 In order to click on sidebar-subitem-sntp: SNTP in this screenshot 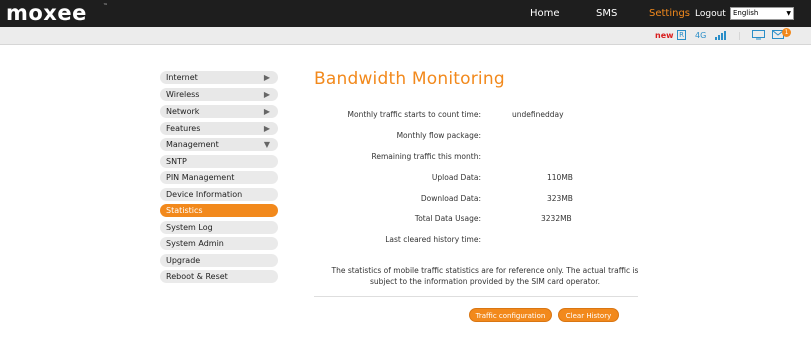, I will do `click(219, 161)`.